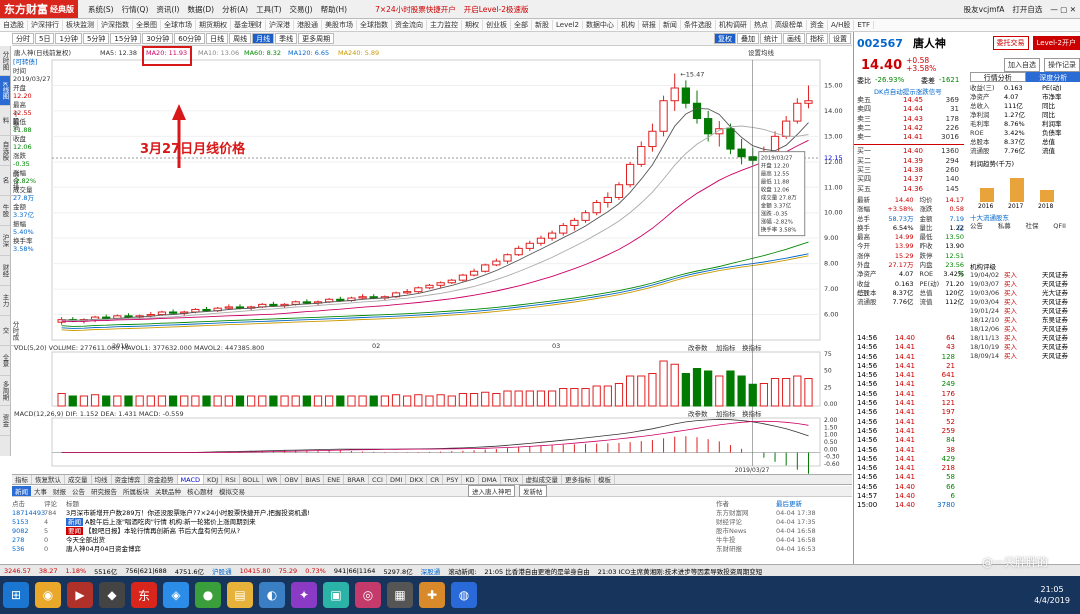 The width and height of the screenshot is (1080, 614). I want to click on rating-row: 18/10/19 买入 天风证券, so click(1025, 347).